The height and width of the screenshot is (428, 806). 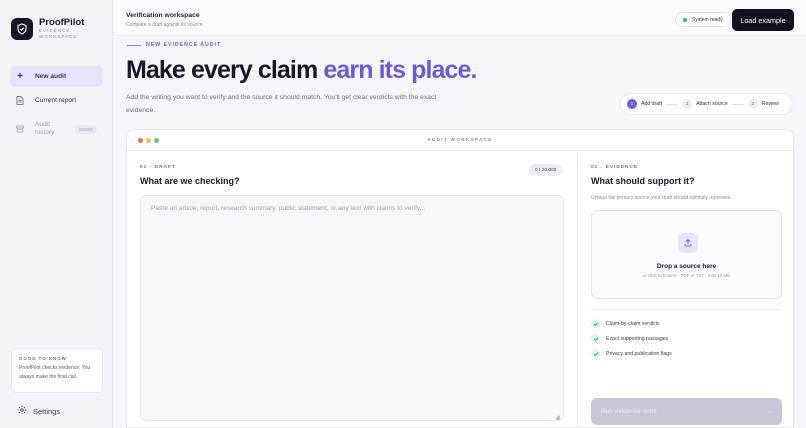 What do you see at coordinates (770, 104) in the screenshot?
I see `step-label: Review` at bounding box center [770, 104].